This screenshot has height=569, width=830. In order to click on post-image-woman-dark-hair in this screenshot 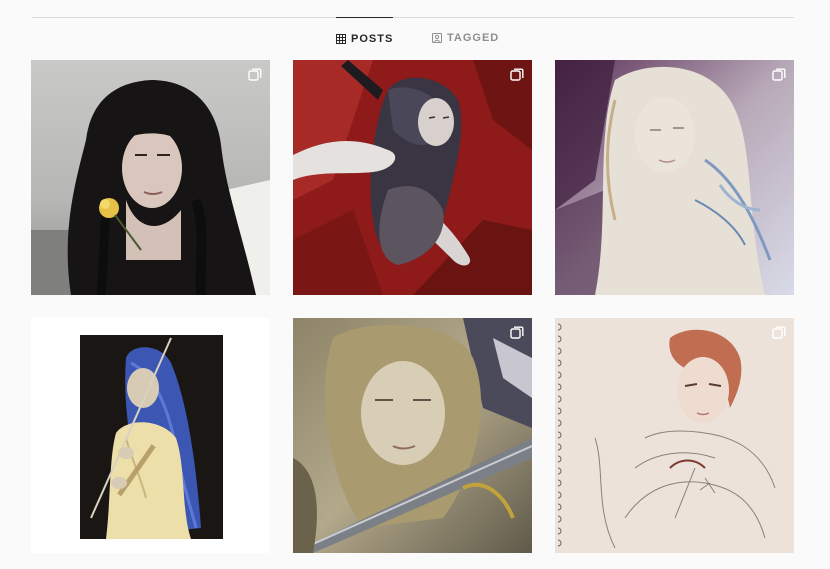, I will do `click(150, 177)`.